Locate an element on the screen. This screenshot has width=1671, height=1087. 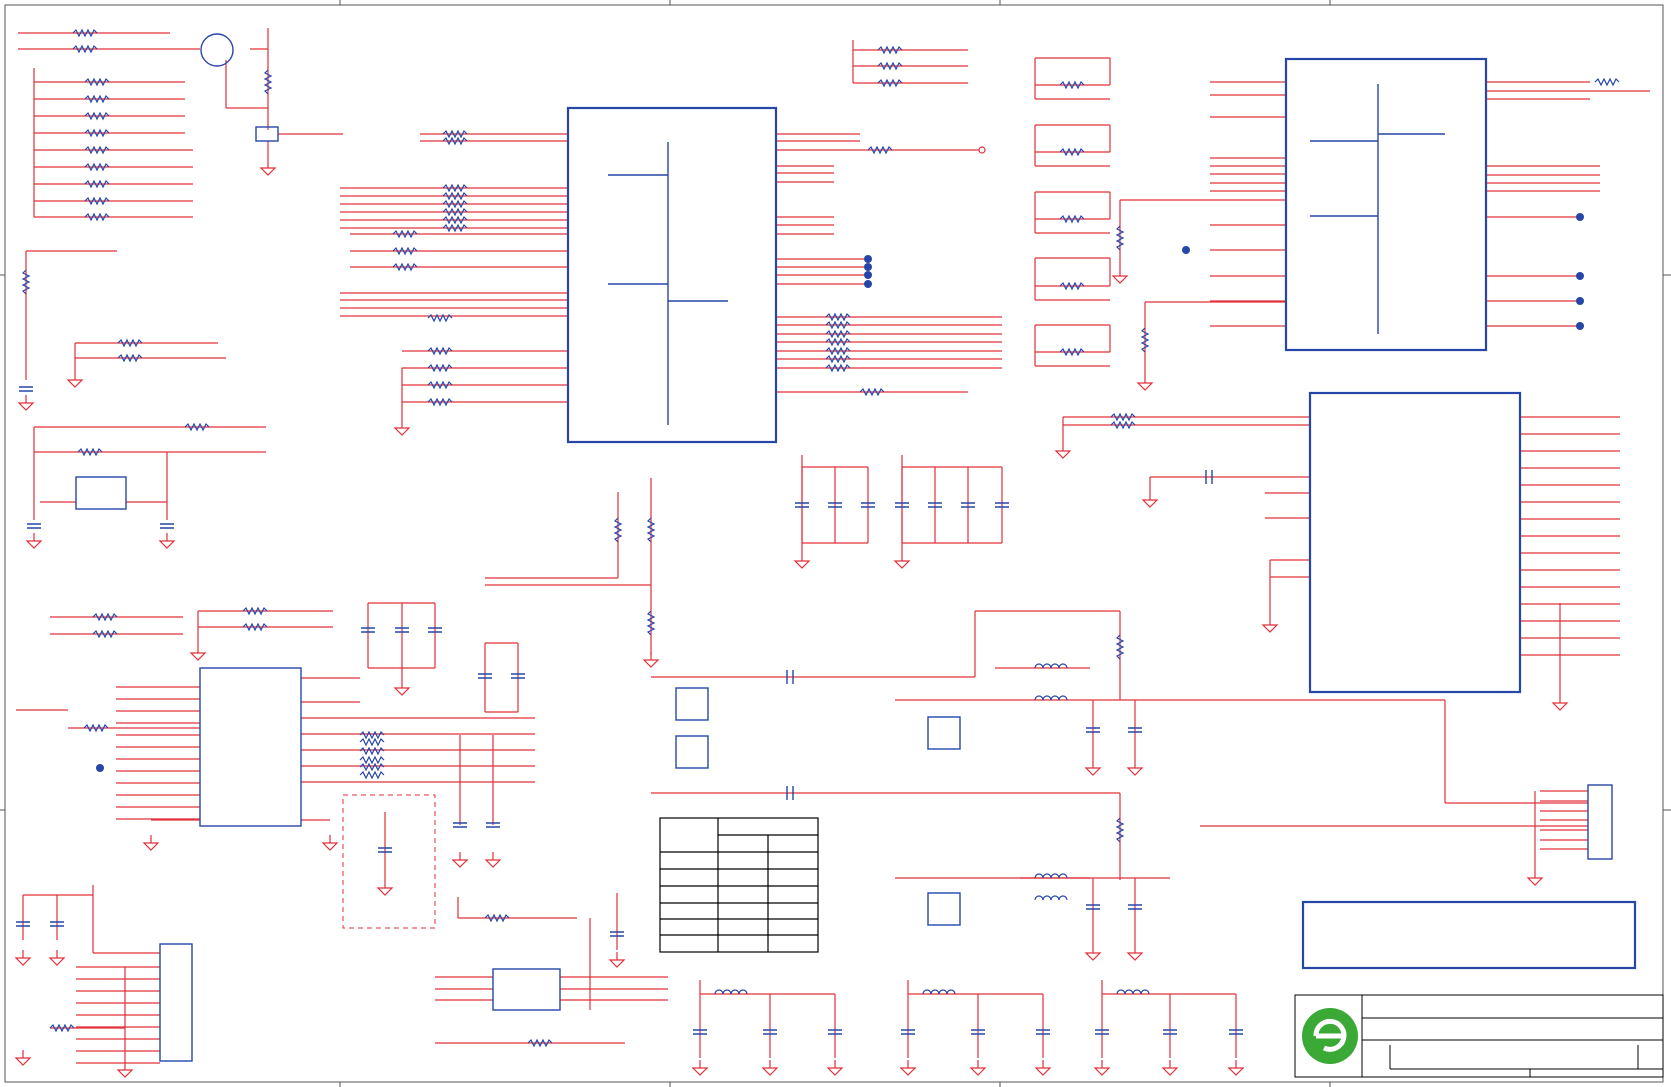
ic-u1 is located at coordinates (672, 275).